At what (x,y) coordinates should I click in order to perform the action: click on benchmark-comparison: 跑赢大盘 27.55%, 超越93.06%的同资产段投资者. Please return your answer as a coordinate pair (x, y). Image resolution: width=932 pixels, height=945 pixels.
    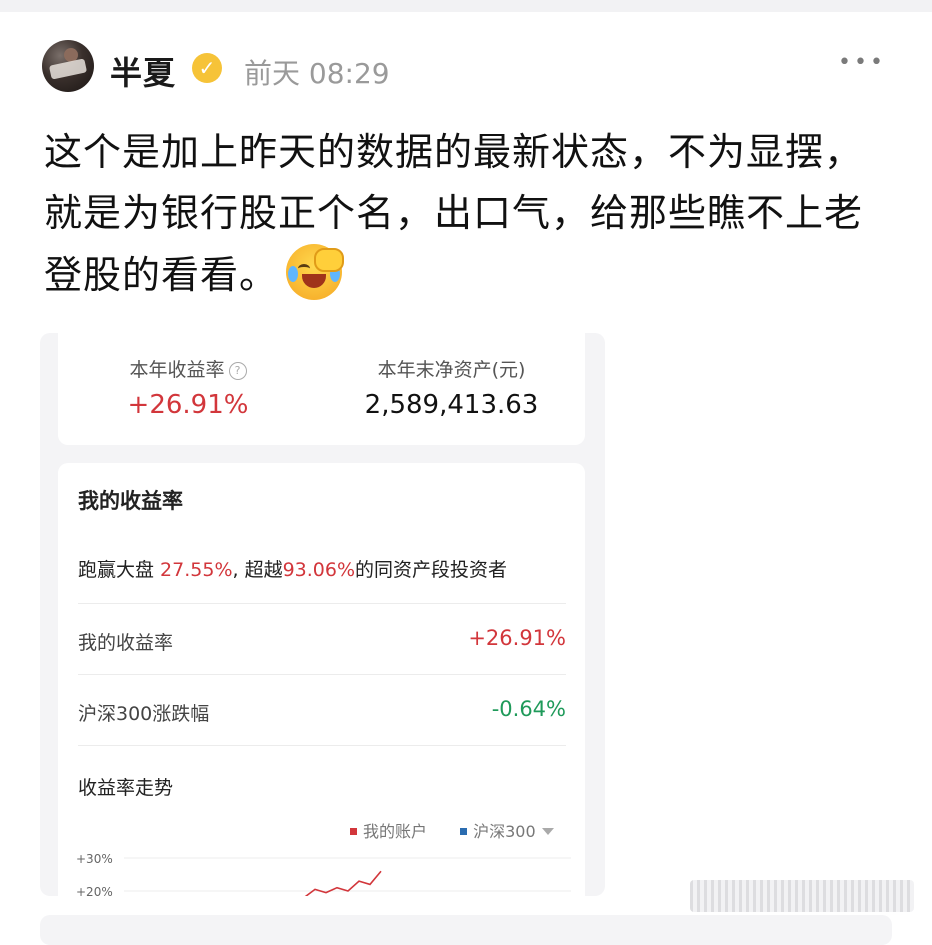
    Looking at the image, I should click on (292, 568).